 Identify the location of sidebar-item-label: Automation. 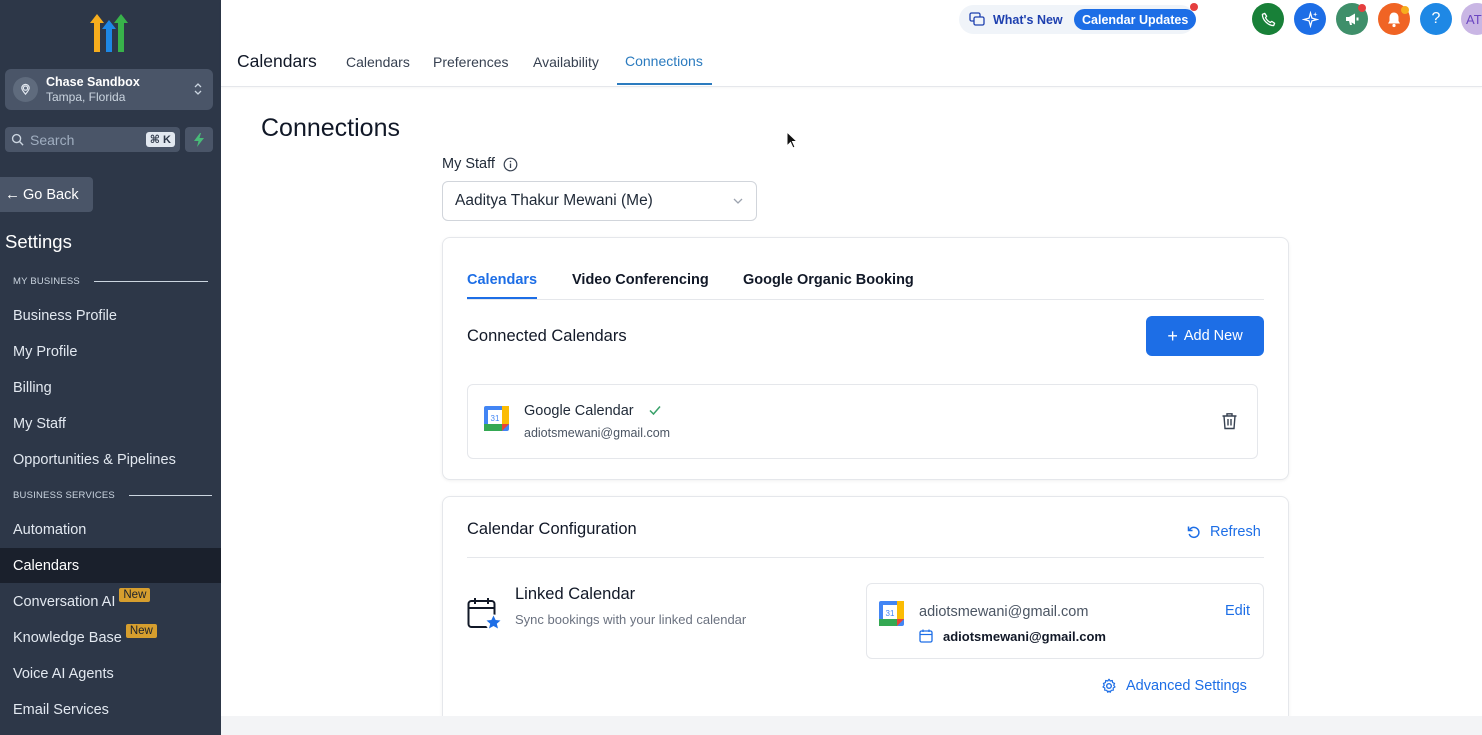
(50, 529).